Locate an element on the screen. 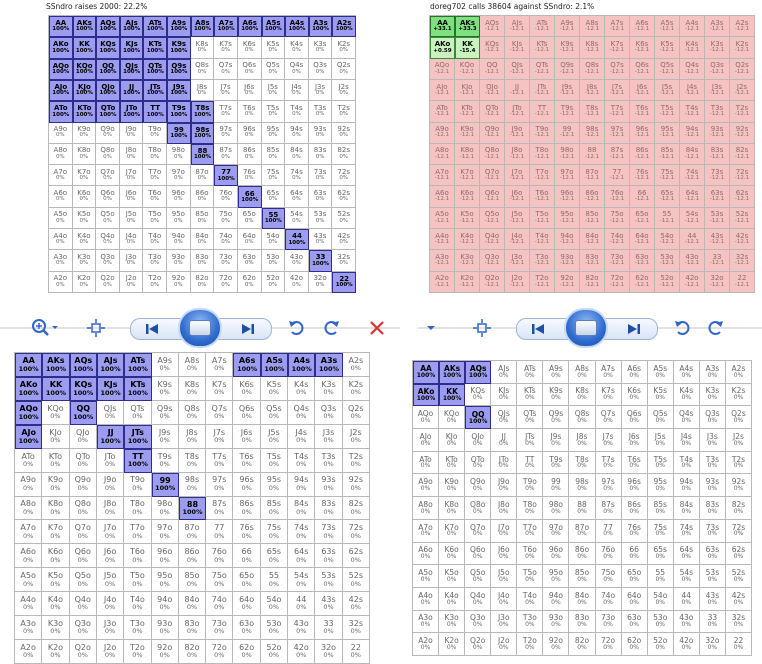 The image size is (762, 664). hand-cell-63s: 63s 0% is located at coordinates (320, 197).